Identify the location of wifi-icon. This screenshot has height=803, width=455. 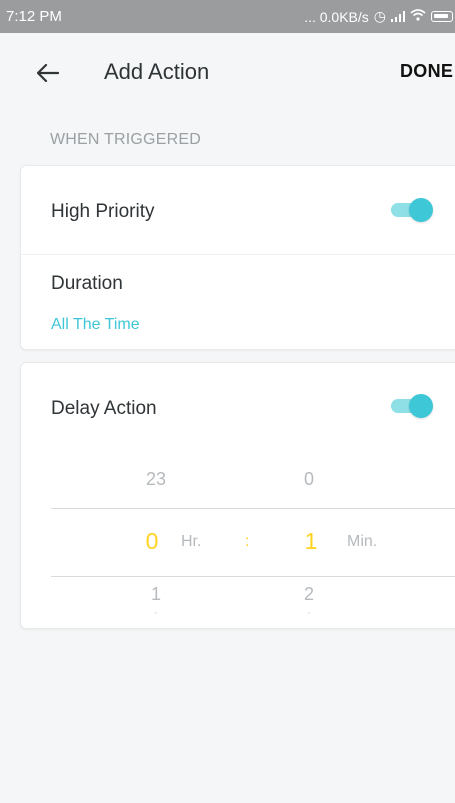
(418, 16).